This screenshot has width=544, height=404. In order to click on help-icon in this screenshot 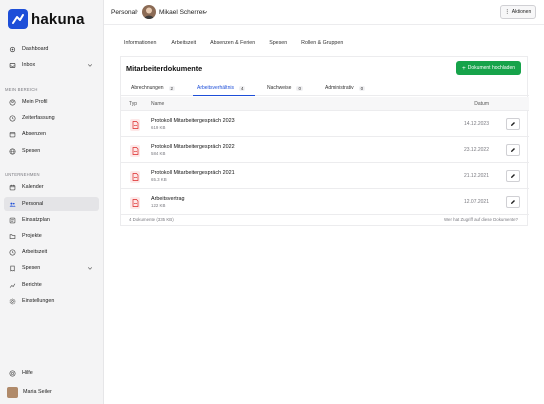, I will do `click(12, 373)`.